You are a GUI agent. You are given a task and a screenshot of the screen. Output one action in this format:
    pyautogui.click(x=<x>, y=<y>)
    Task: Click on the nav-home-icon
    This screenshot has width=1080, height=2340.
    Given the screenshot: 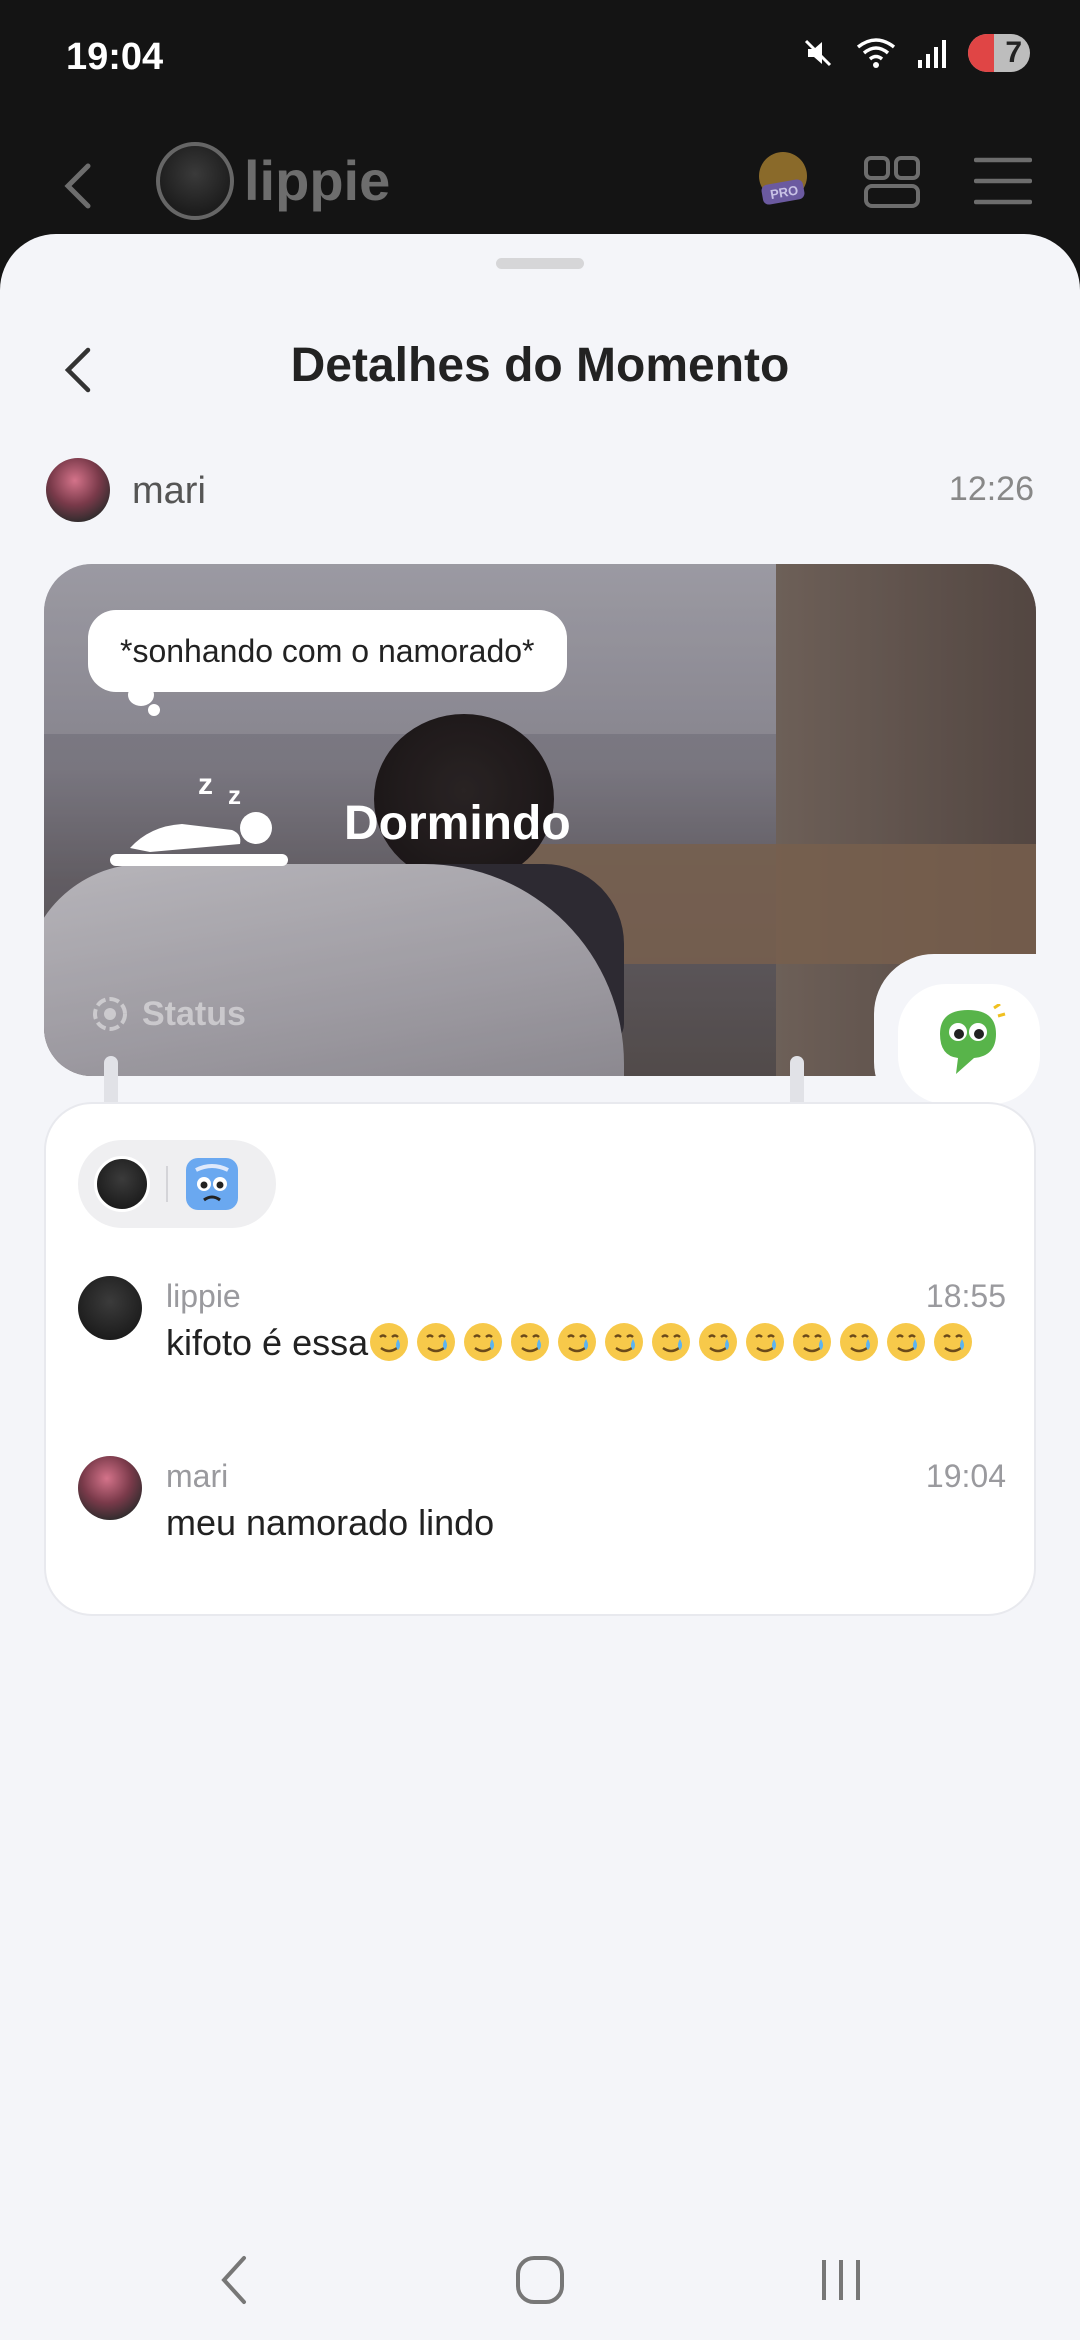 What is the action you would take?
    pyautogui.click(x=540, y=2280)
    